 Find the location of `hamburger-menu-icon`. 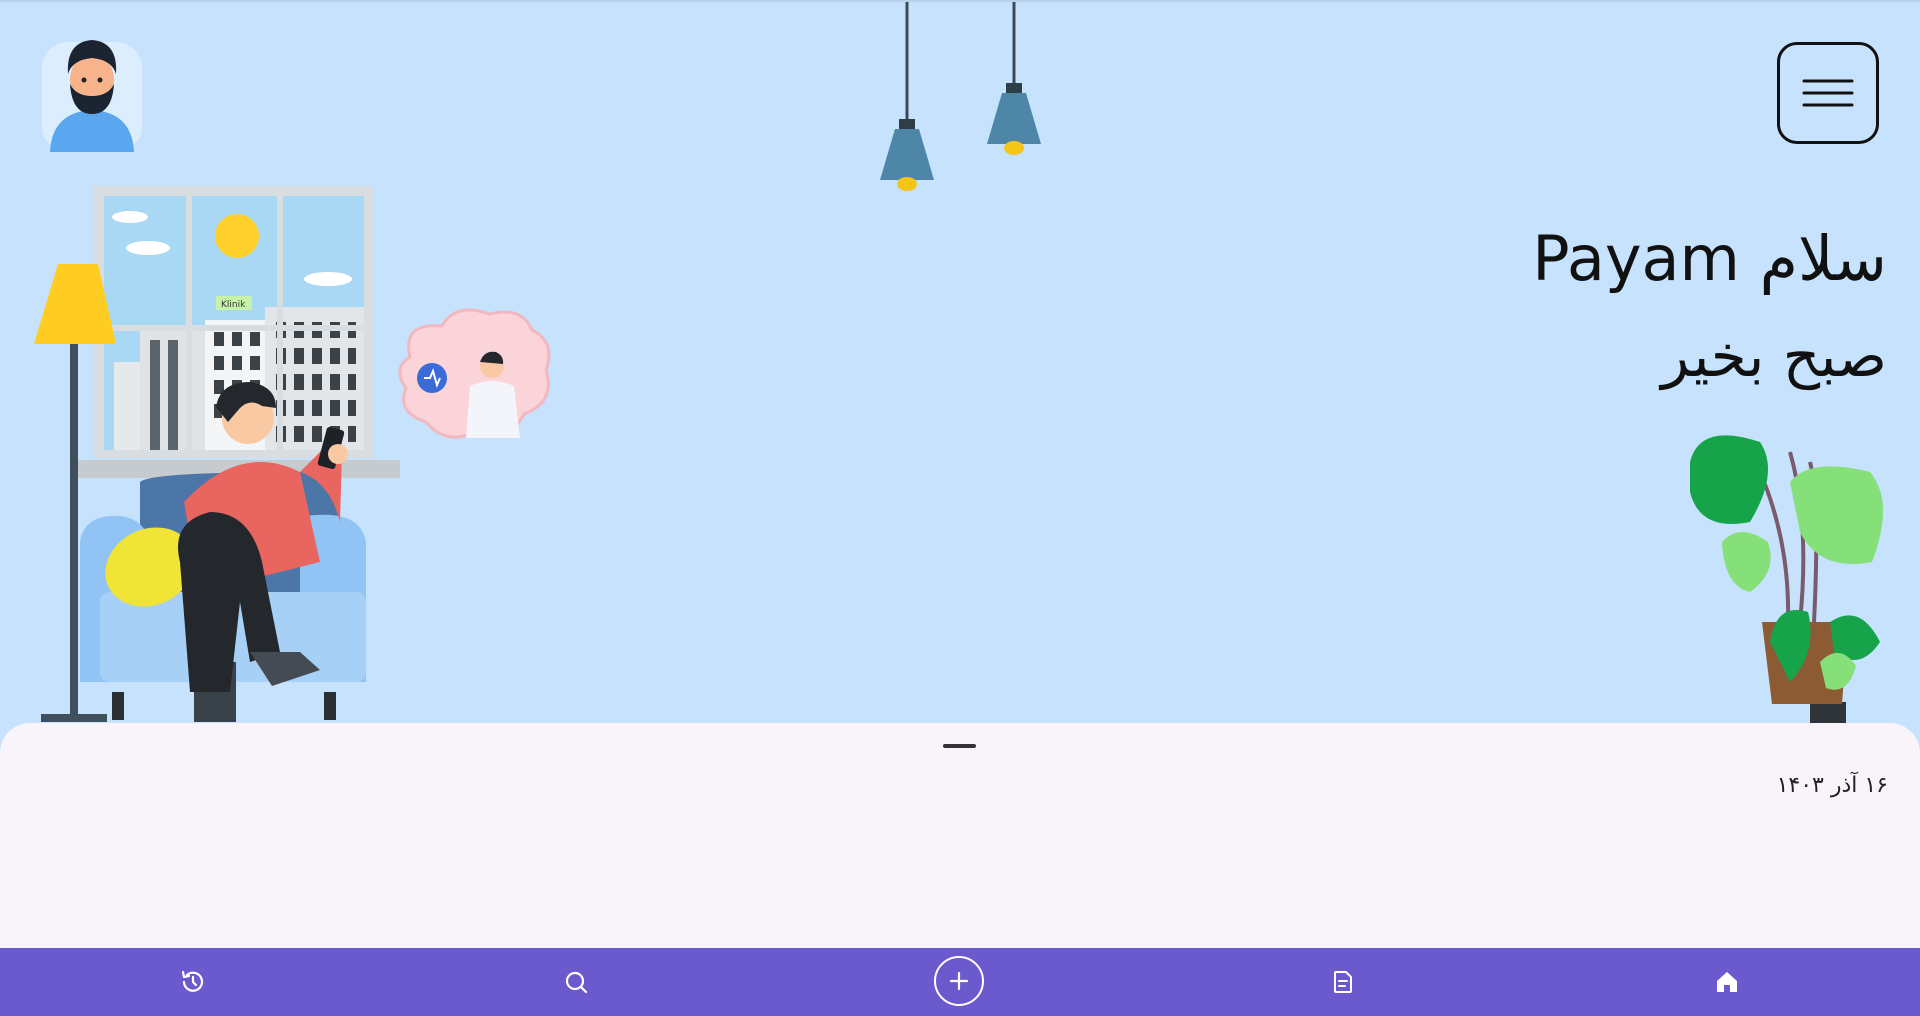

hamburger-menu-icon is located at coordinates (1828, 93).